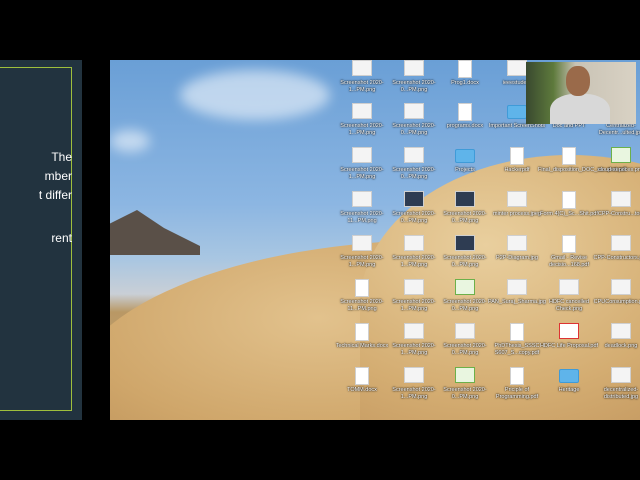 This screenshot has width=640, height=480. Describe the element at coordinates (41, 240) in the screenshot. I see `presentation-slide: The mber t differ rent` at that location.